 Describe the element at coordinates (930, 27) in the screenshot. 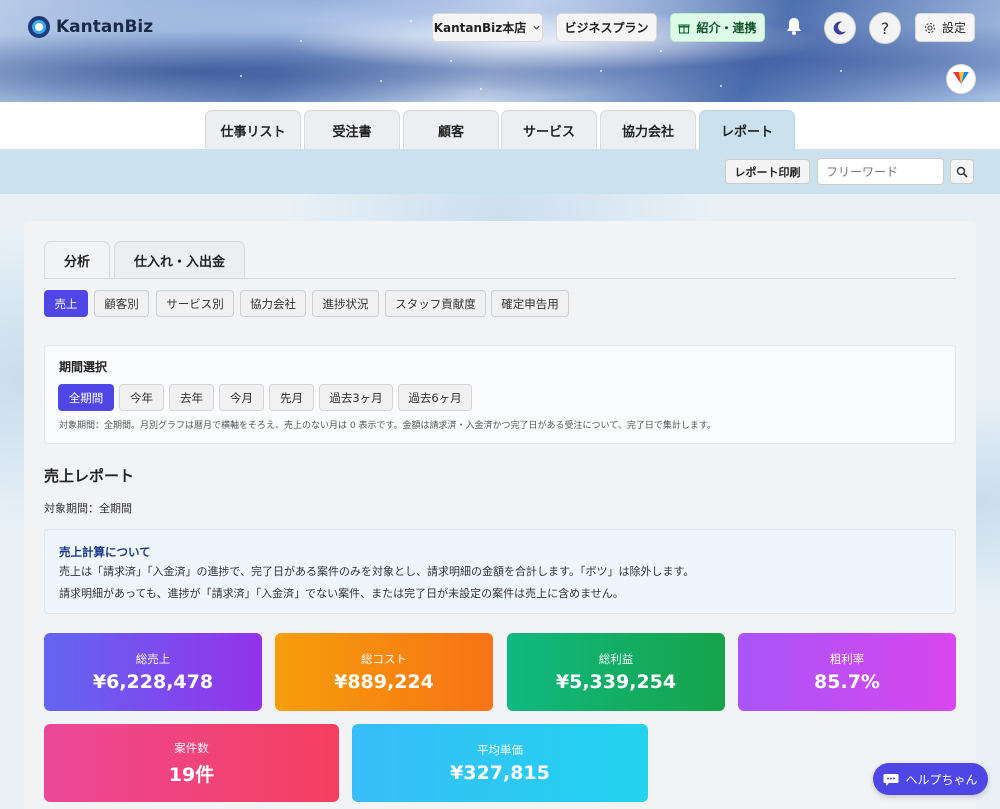

I see `gear-icon` at that location.